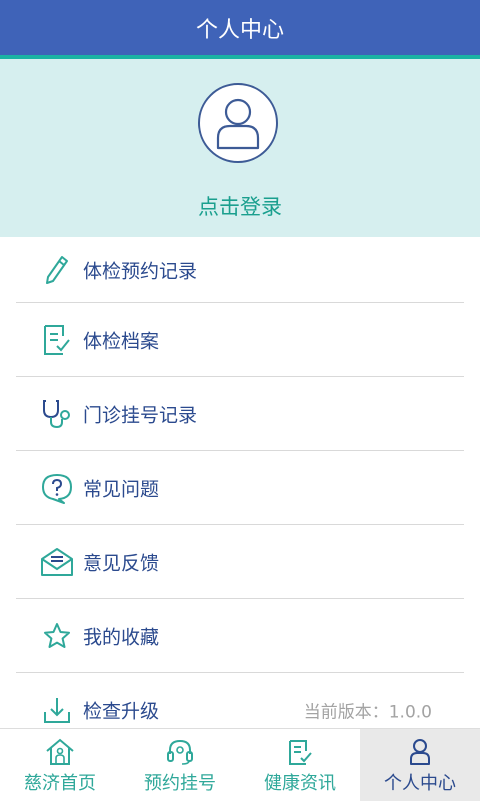 This screenshot has width=480, height=801. Describe the element at coordinates (140, 271) in the screenshot. I see `menu-item-label: 体检预约记录` at that location.